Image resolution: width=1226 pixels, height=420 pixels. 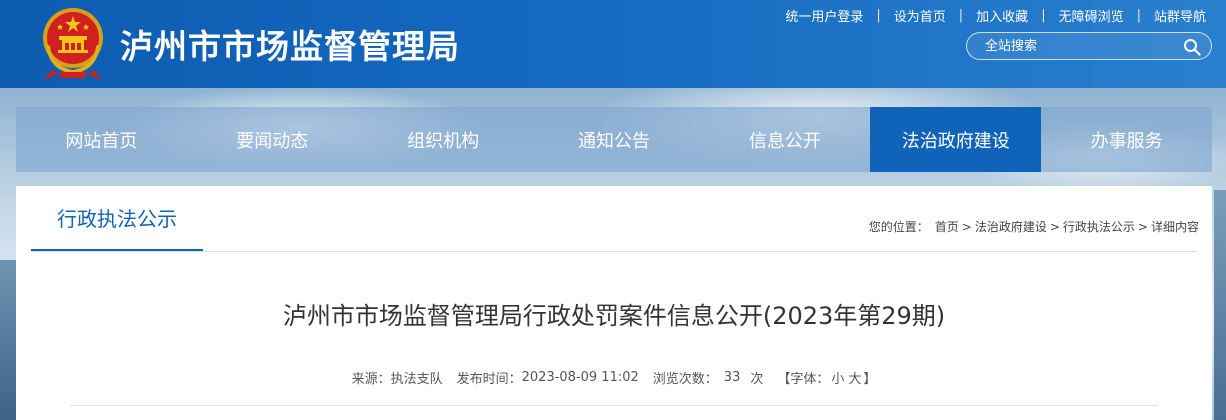 I want to click on font-small-button: 小, so click(x=837, y=377).